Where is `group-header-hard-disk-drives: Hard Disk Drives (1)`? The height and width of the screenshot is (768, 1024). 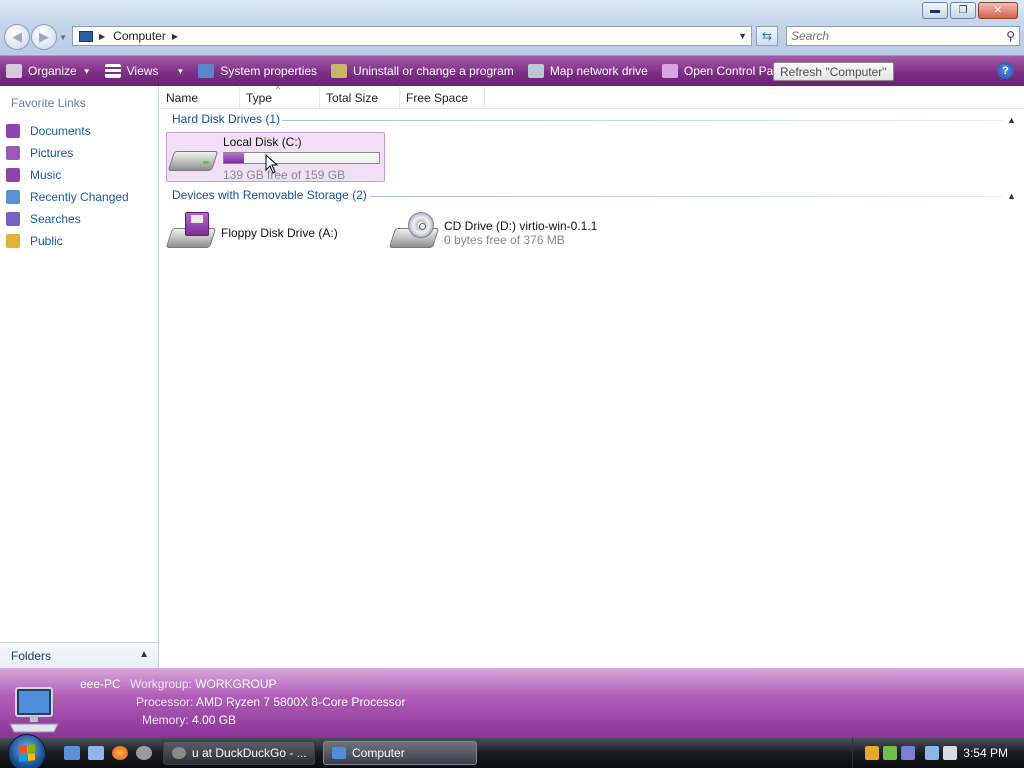
group-header-hard-disk-drives: Hard Disk Drives (1) is located at coordinates (226, 119).